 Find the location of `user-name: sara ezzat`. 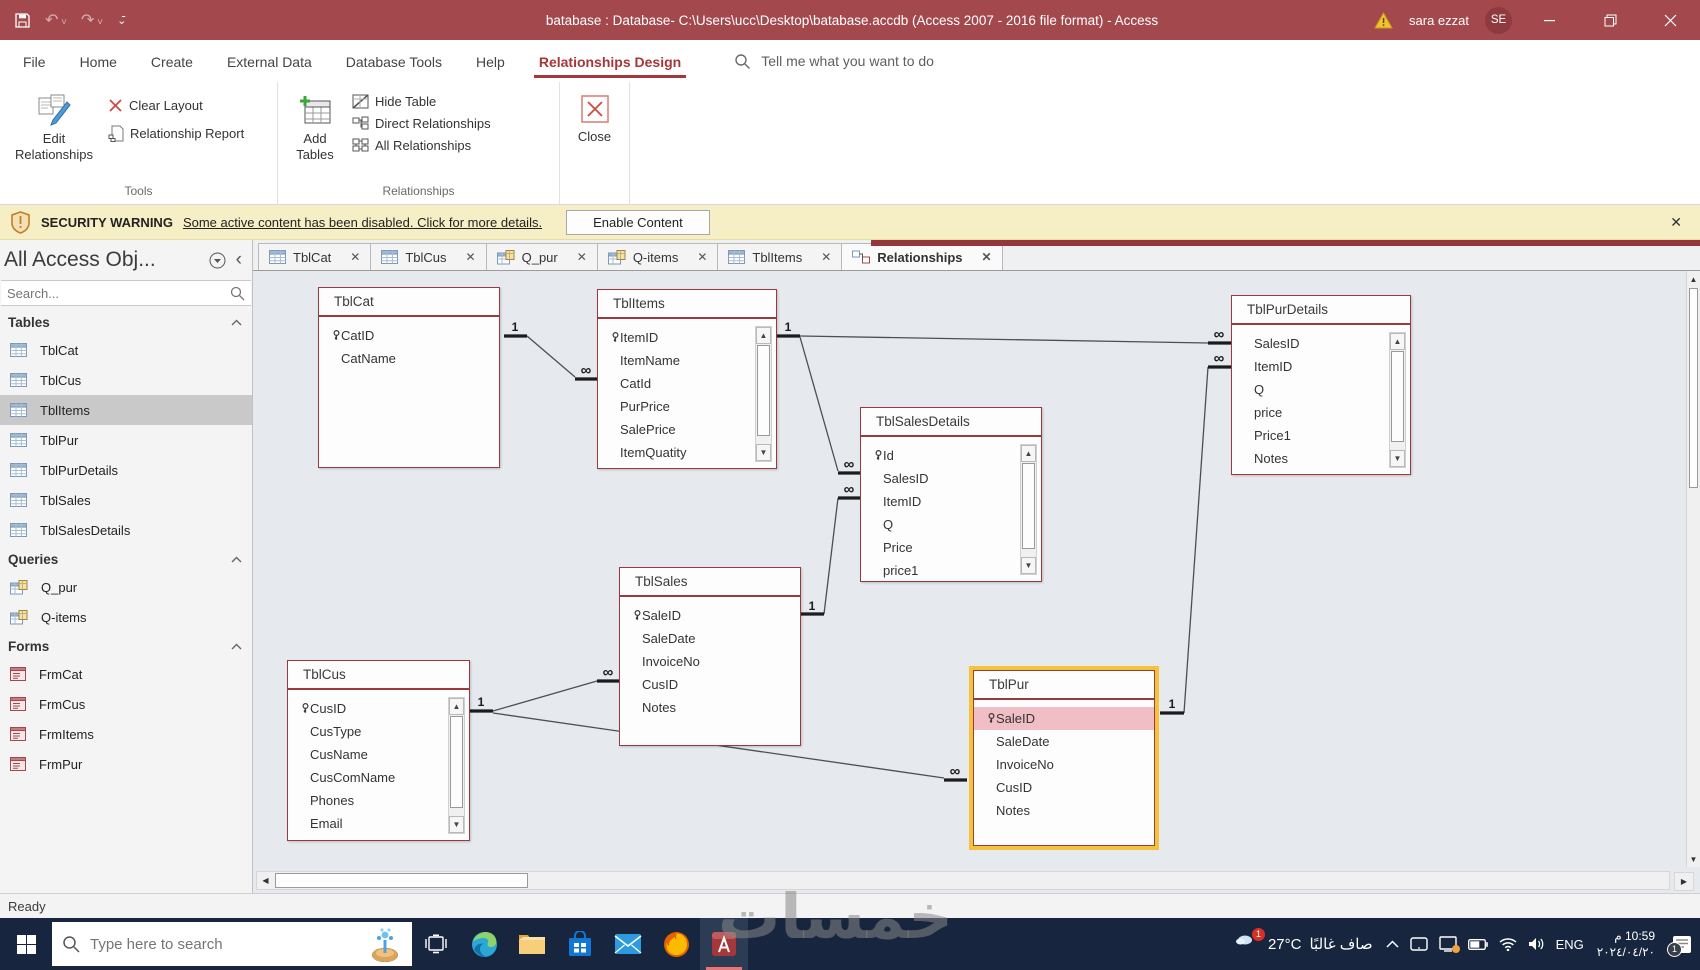

user-name: sara ezzat is located at coordinates (1439, 20).